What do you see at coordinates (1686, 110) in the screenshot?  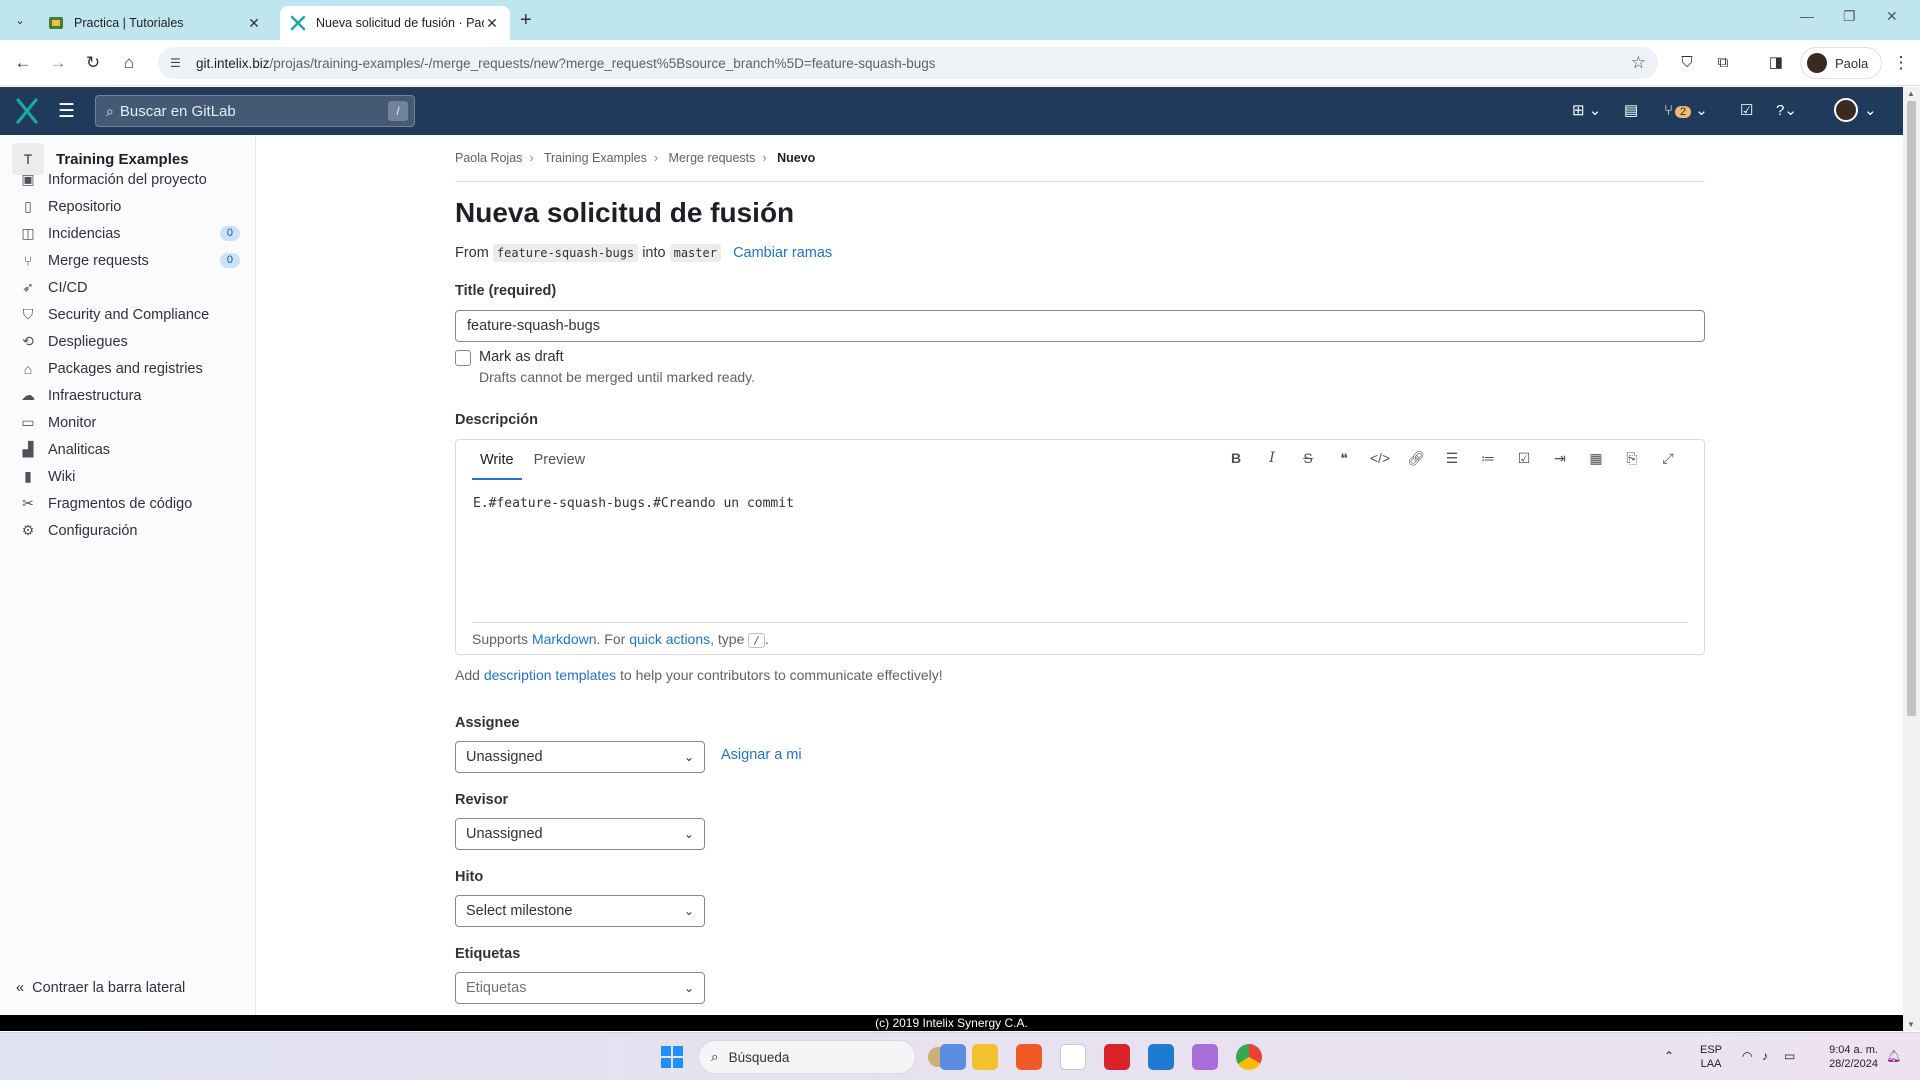 I see `merge-requests-header-icon: ⑂ 2 ⌄` at bounding box center [1686, 110].